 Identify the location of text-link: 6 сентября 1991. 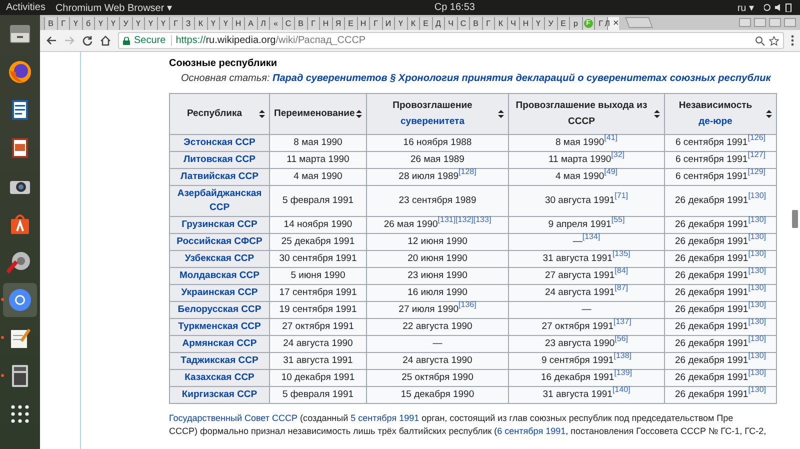
(531, 431).